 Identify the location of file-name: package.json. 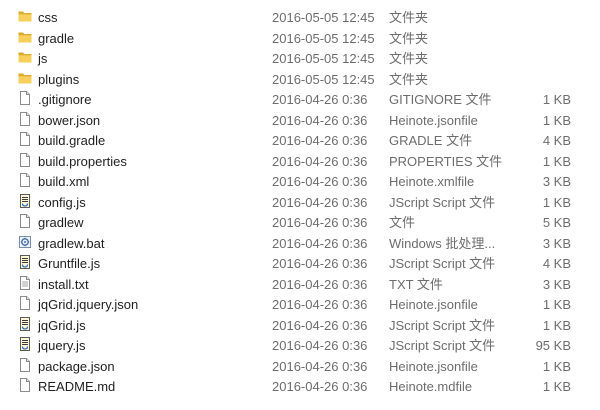
(76, 366).